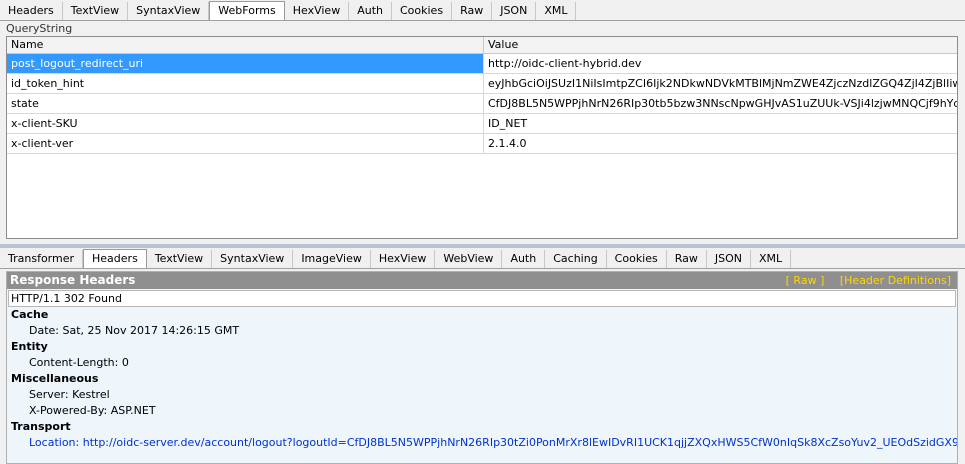 This screenshot has height=464, width=965. What do you see at coordinates (245, 45) in the screenshot?
I see `column-header-name: Name` at bounding box center [245, 45].